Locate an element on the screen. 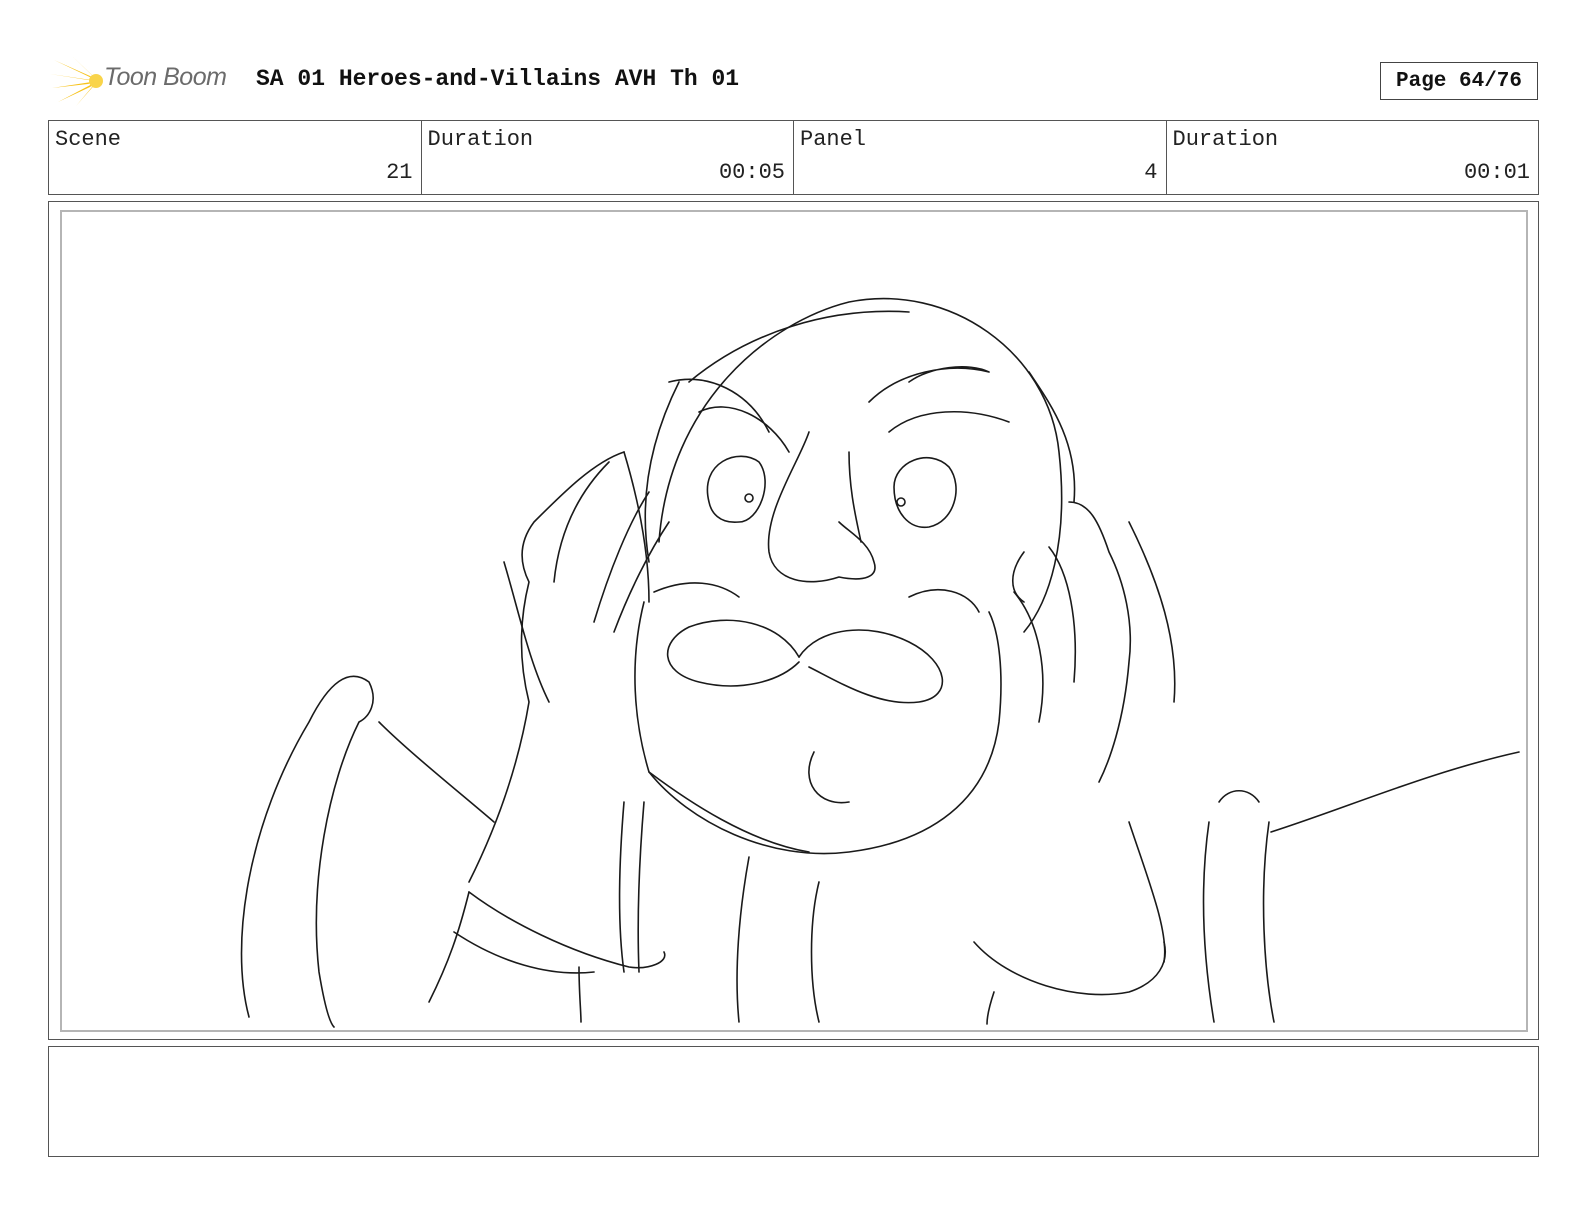 This screenshot has width=1584, height=1224. panel-cell: Panel 4 is located at coordinates (980, 157).